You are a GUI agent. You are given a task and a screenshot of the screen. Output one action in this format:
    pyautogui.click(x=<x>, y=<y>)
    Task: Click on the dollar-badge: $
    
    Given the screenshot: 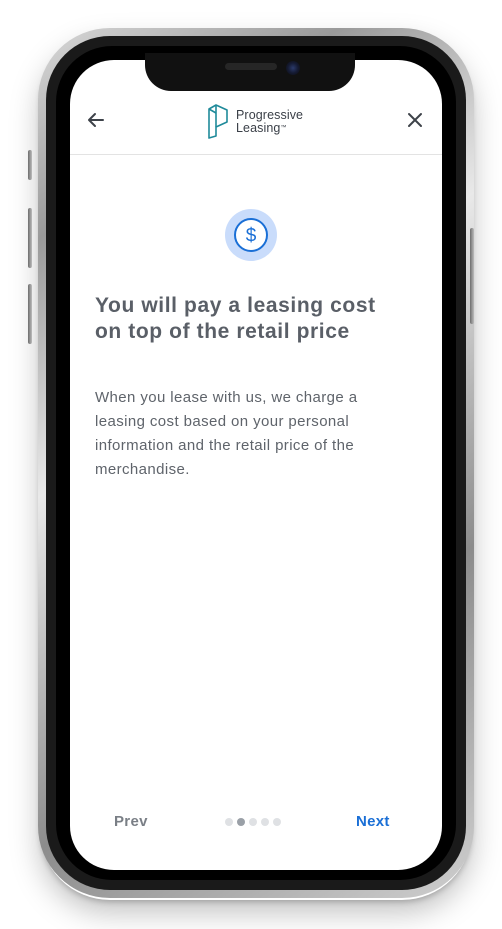 What is the action you would take?
    pyautogui.click(x=251, y=235)
    